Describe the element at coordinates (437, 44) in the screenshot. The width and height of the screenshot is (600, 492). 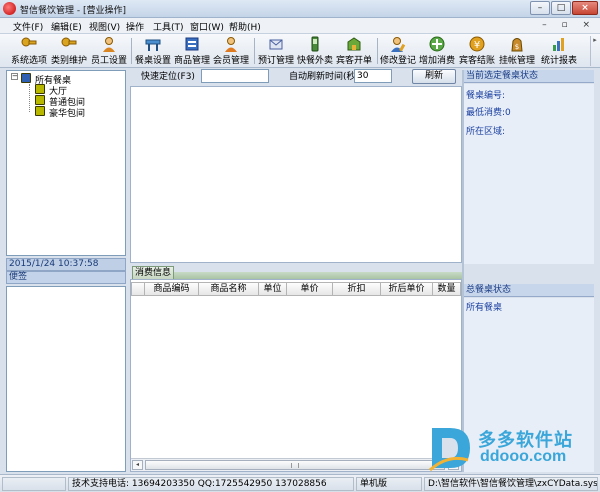
I see `add-consume-icon` at that location.